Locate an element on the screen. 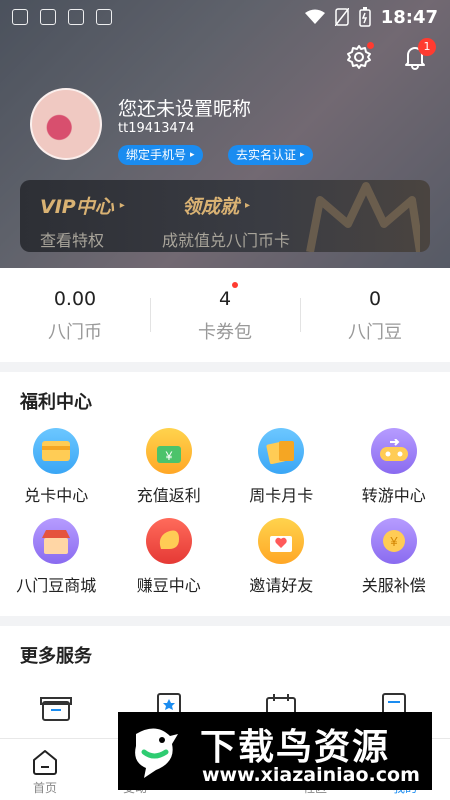 Image resolution: width=450 pixels, height=800 pixels. gift-box-icon is located at coordinates (56, 709).